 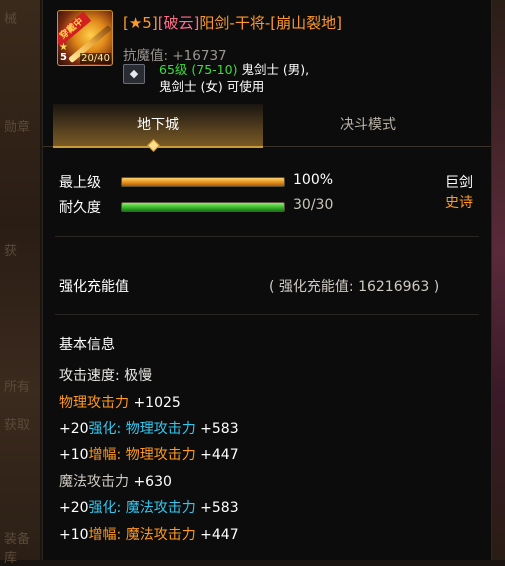 What do you see at coordinates (74, 429) in the screenshot?
I see `physical-enhance-plus: +20` at bounding box center [74, 429].